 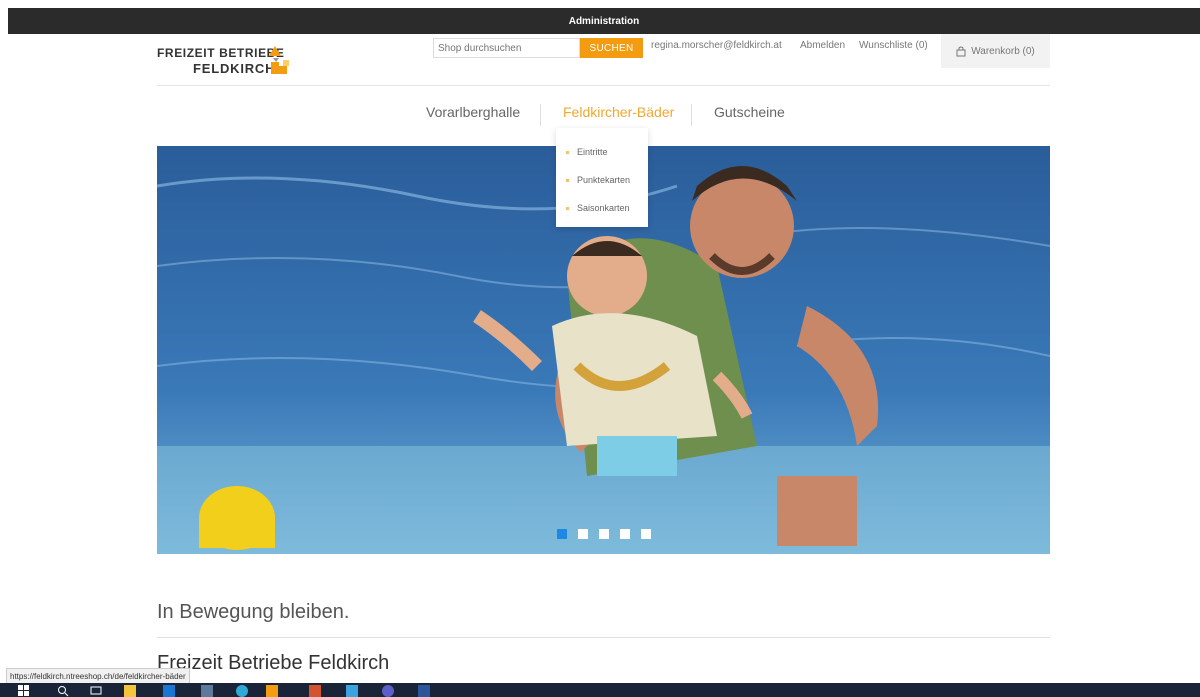 What do you see at coordinates (130, 691) in the screenshot?
I see `file-explorer-icon` at bounding box center [130, 691].